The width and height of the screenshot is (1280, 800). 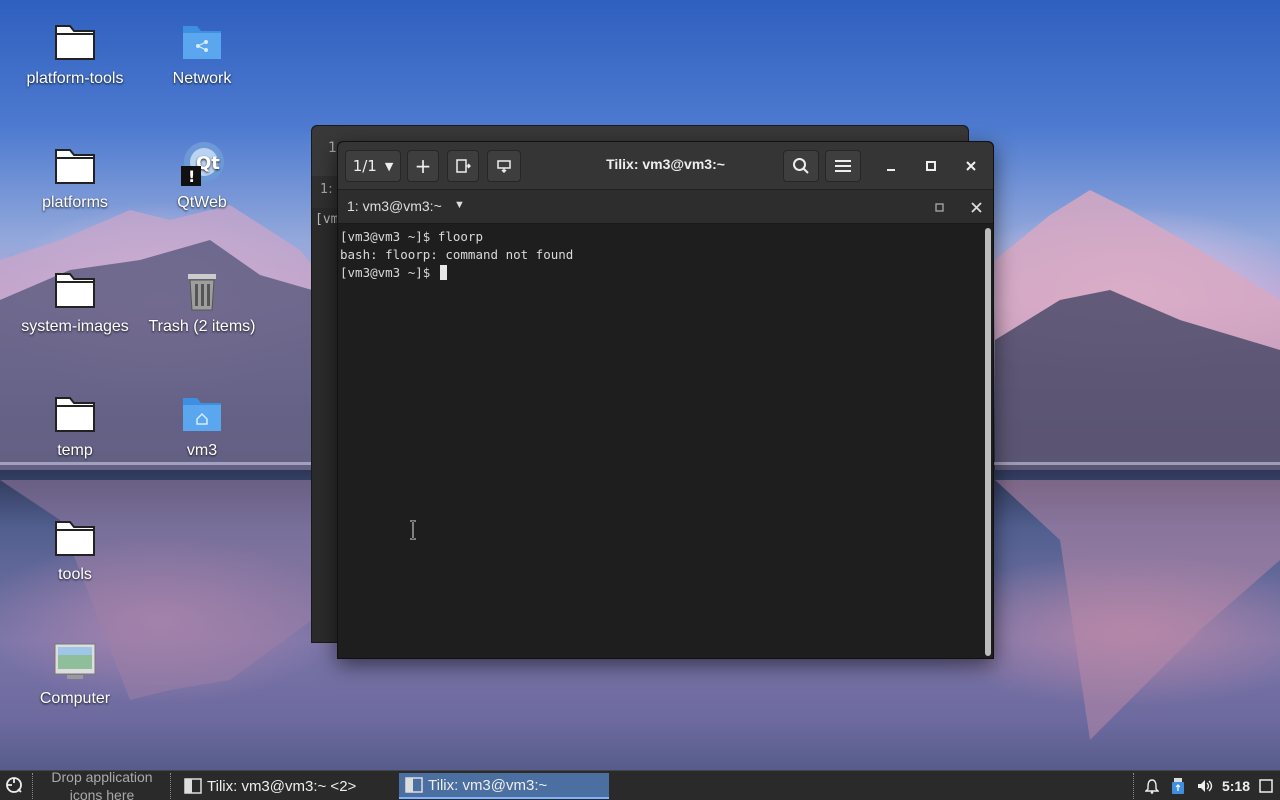 I want to click on split-right-button, so click(x=463, y=166).